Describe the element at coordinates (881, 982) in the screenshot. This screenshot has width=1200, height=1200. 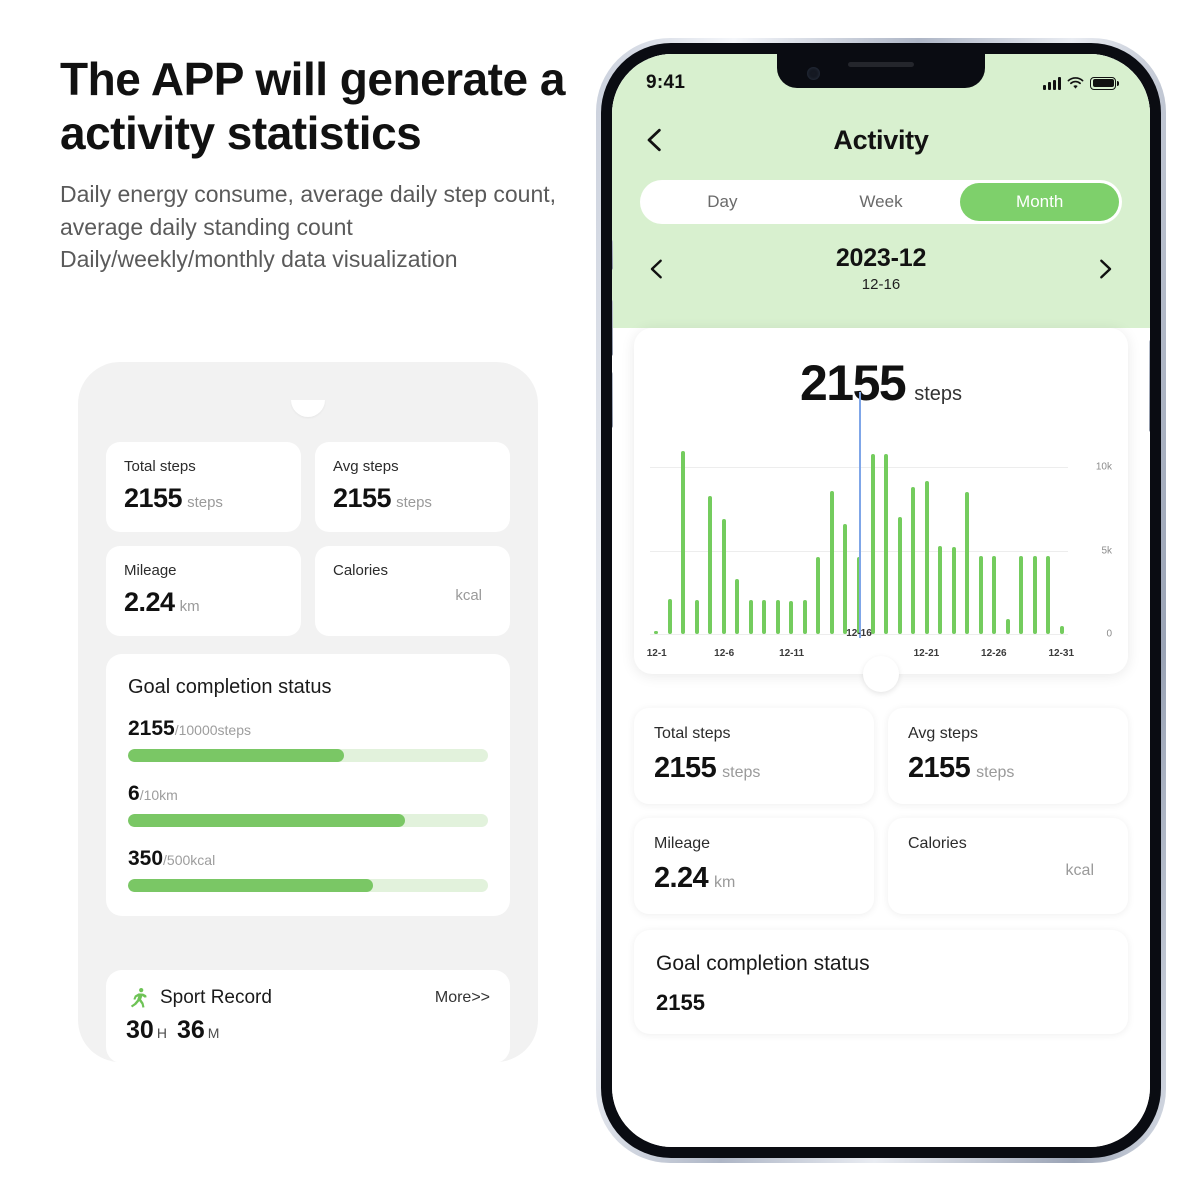
I see `phone-goal-card: Goal completion status 2155` at that location.